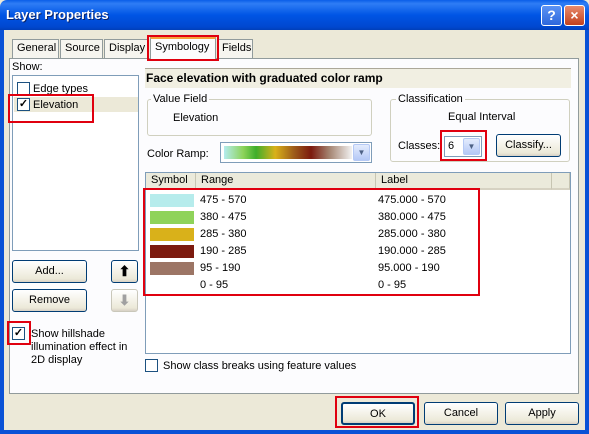  I want to click on color-ramp-swatch, so click(288, 152).